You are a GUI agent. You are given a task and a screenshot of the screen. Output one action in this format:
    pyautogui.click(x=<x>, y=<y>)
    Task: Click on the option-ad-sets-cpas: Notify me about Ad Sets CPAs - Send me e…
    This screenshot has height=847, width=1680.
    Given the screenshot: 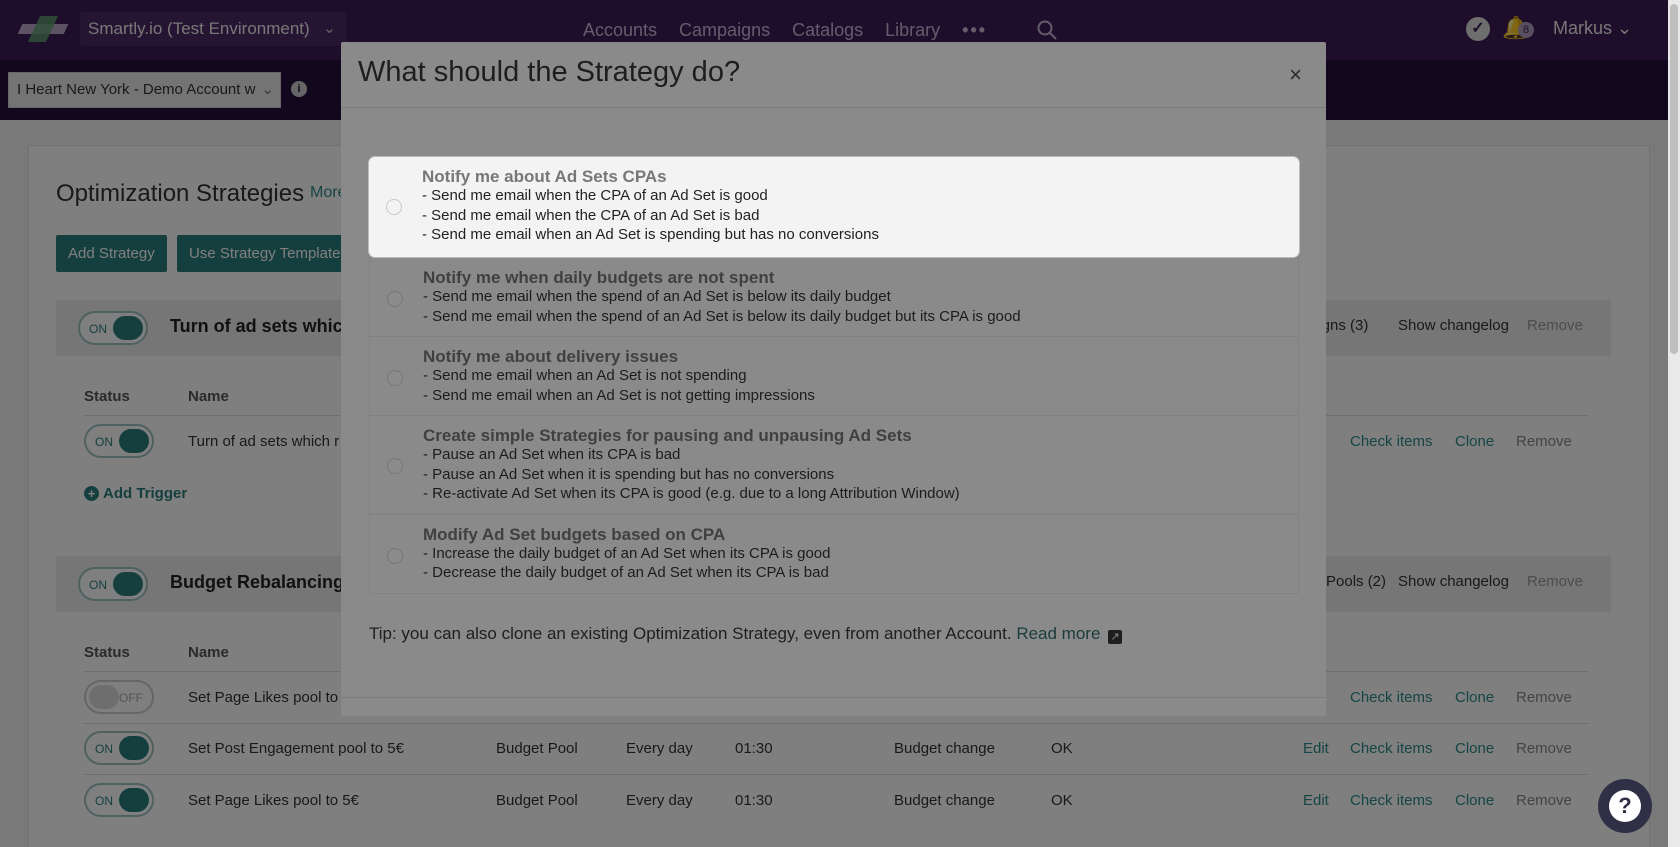 What is the action you would take?
    pyautogui.click(x=834, y=207)
    